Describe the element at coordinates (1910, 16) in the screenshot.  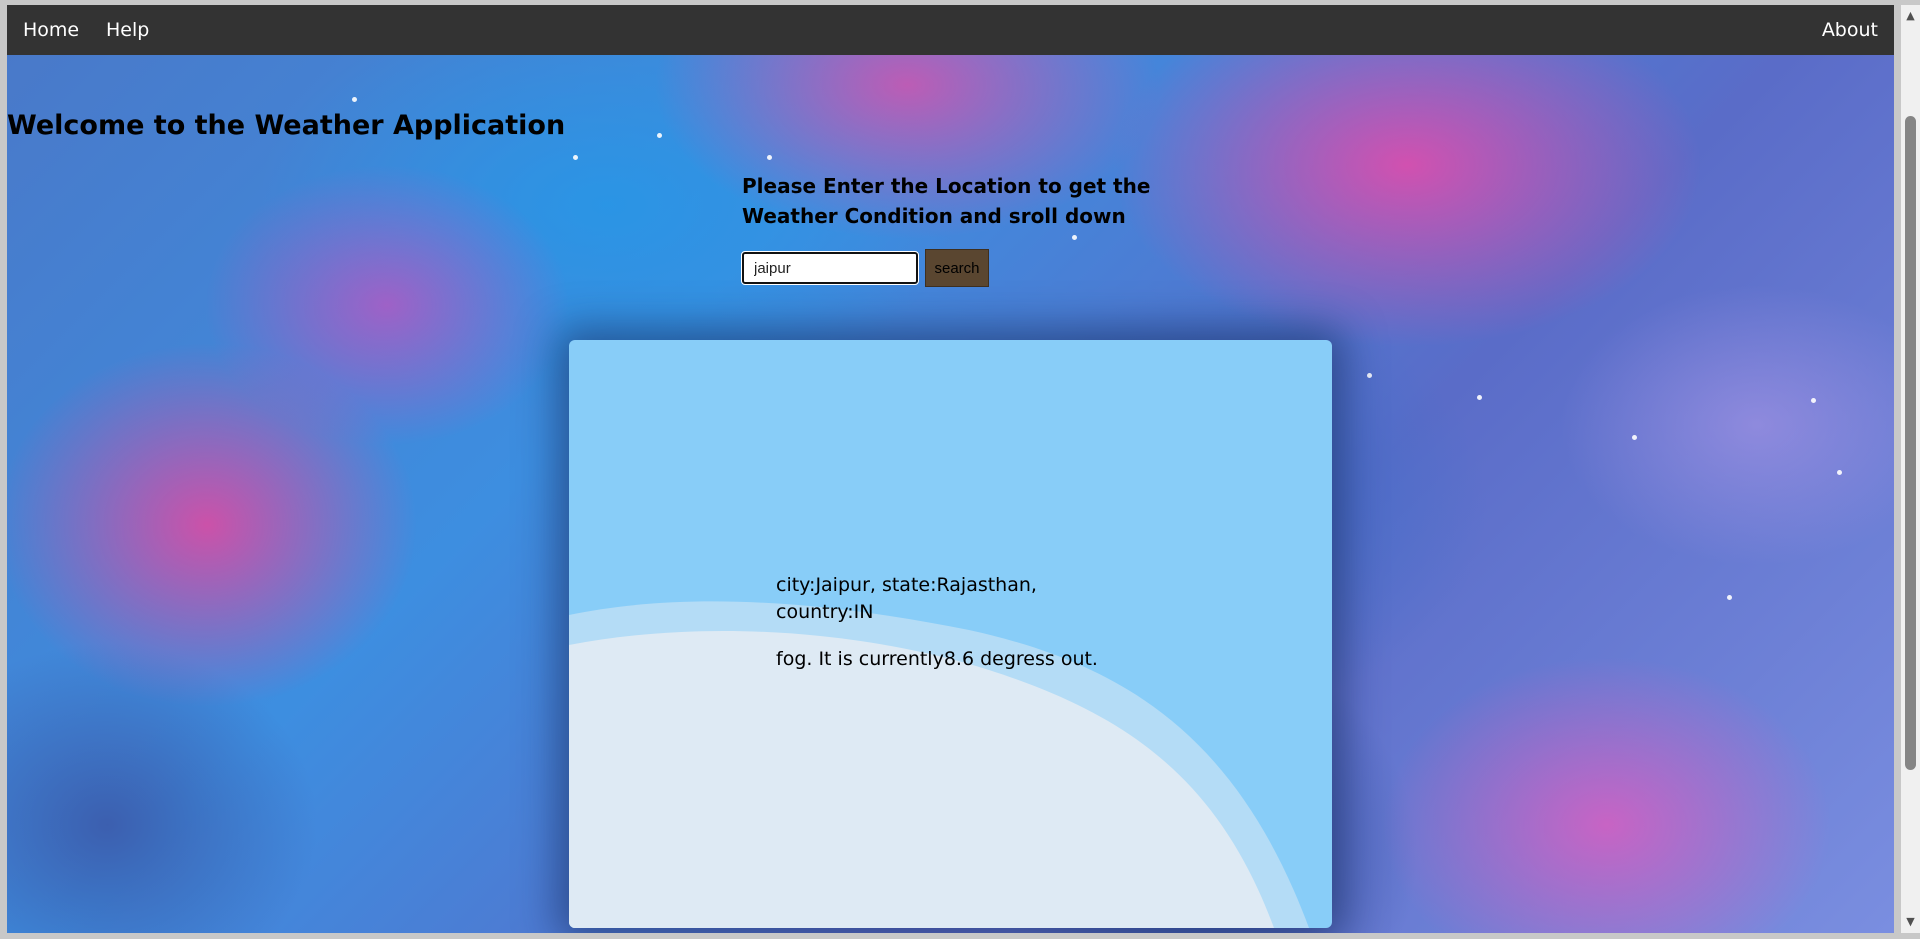
I see `scroll-up-arrow-icon: ▲` at that location.